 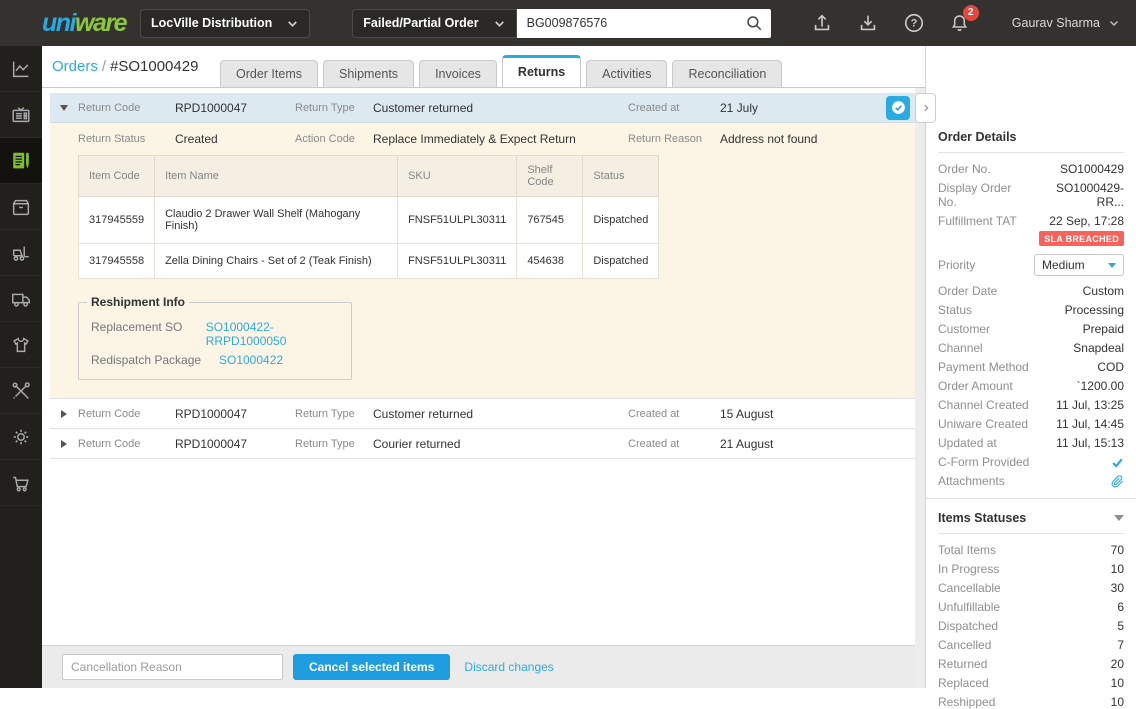 What do you see at coordinates (541, 71) in the screenshot?
I see `tab-returns: Returns` at bounding box center [541, 71].